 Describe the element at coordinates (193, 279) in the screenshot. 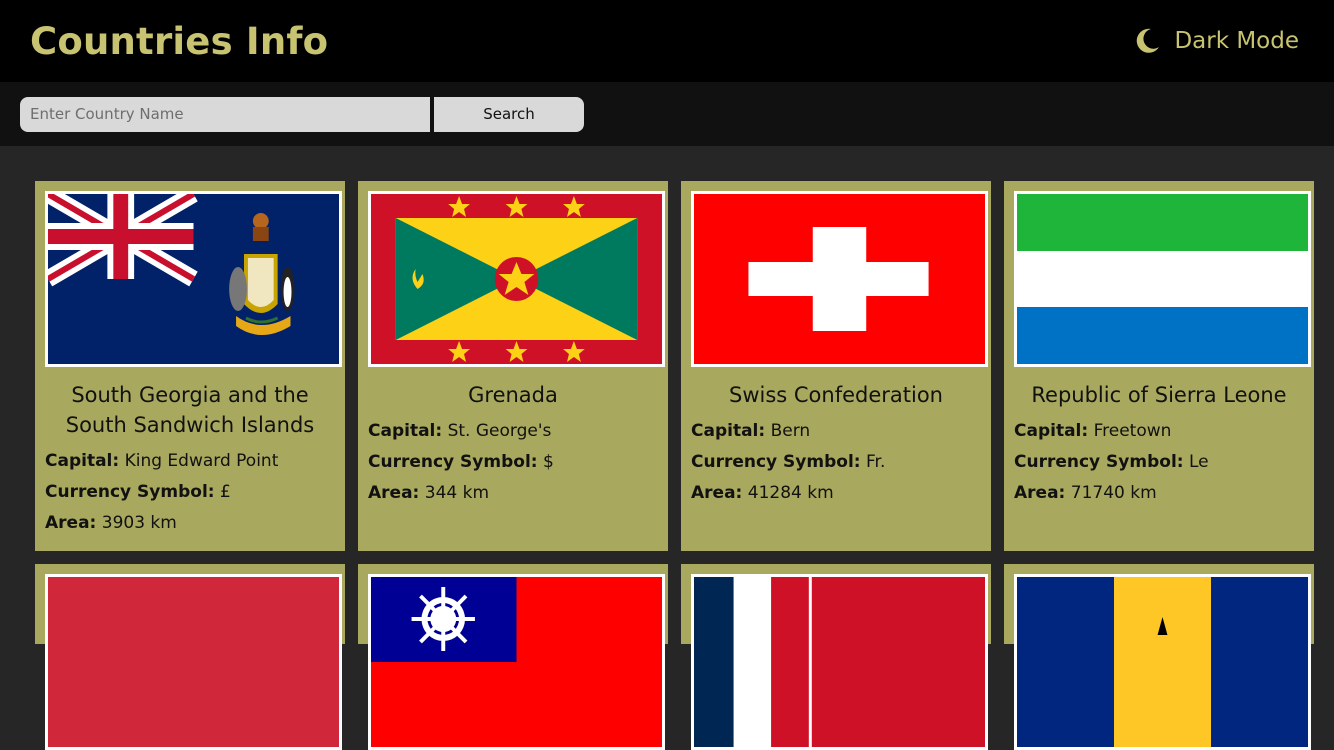

I see `south-georgia-flag` at that location.